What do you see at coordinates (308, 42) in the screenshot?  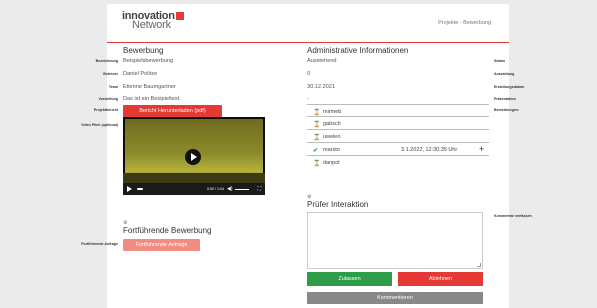 I see `header-divider` at bounding box center [308, 42].